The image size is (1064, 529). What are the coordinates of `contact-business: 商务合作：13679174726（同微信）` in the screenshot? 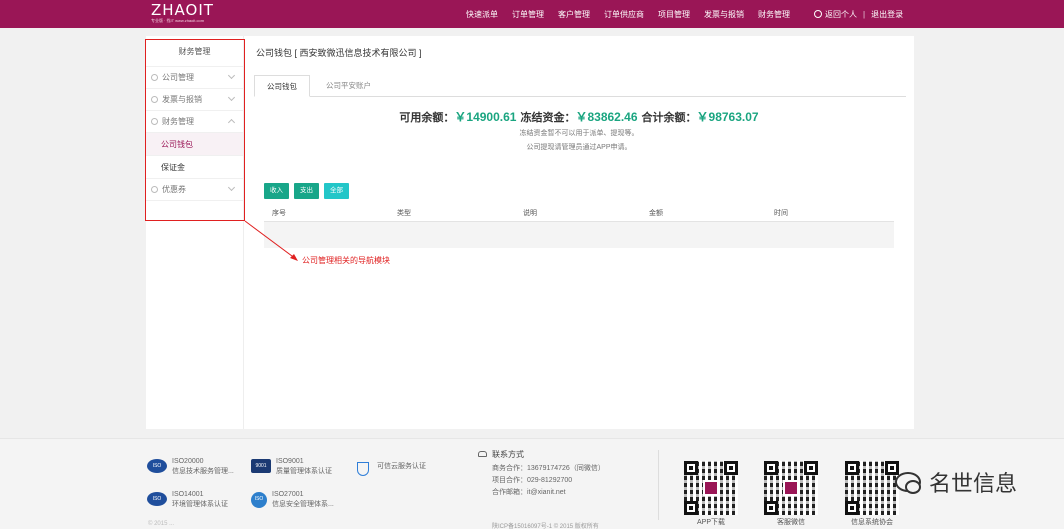 It's located at (548, 468).